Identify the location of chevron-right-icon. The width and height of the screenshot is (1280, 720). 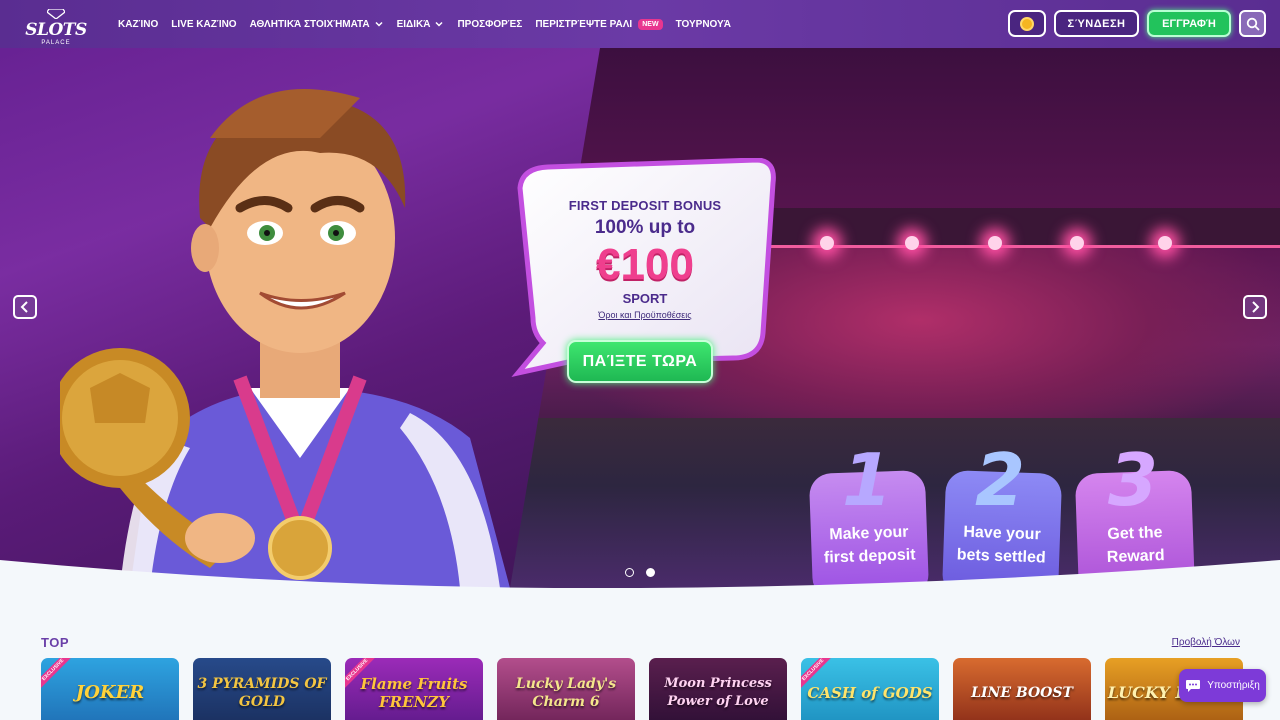
(1256, 307).